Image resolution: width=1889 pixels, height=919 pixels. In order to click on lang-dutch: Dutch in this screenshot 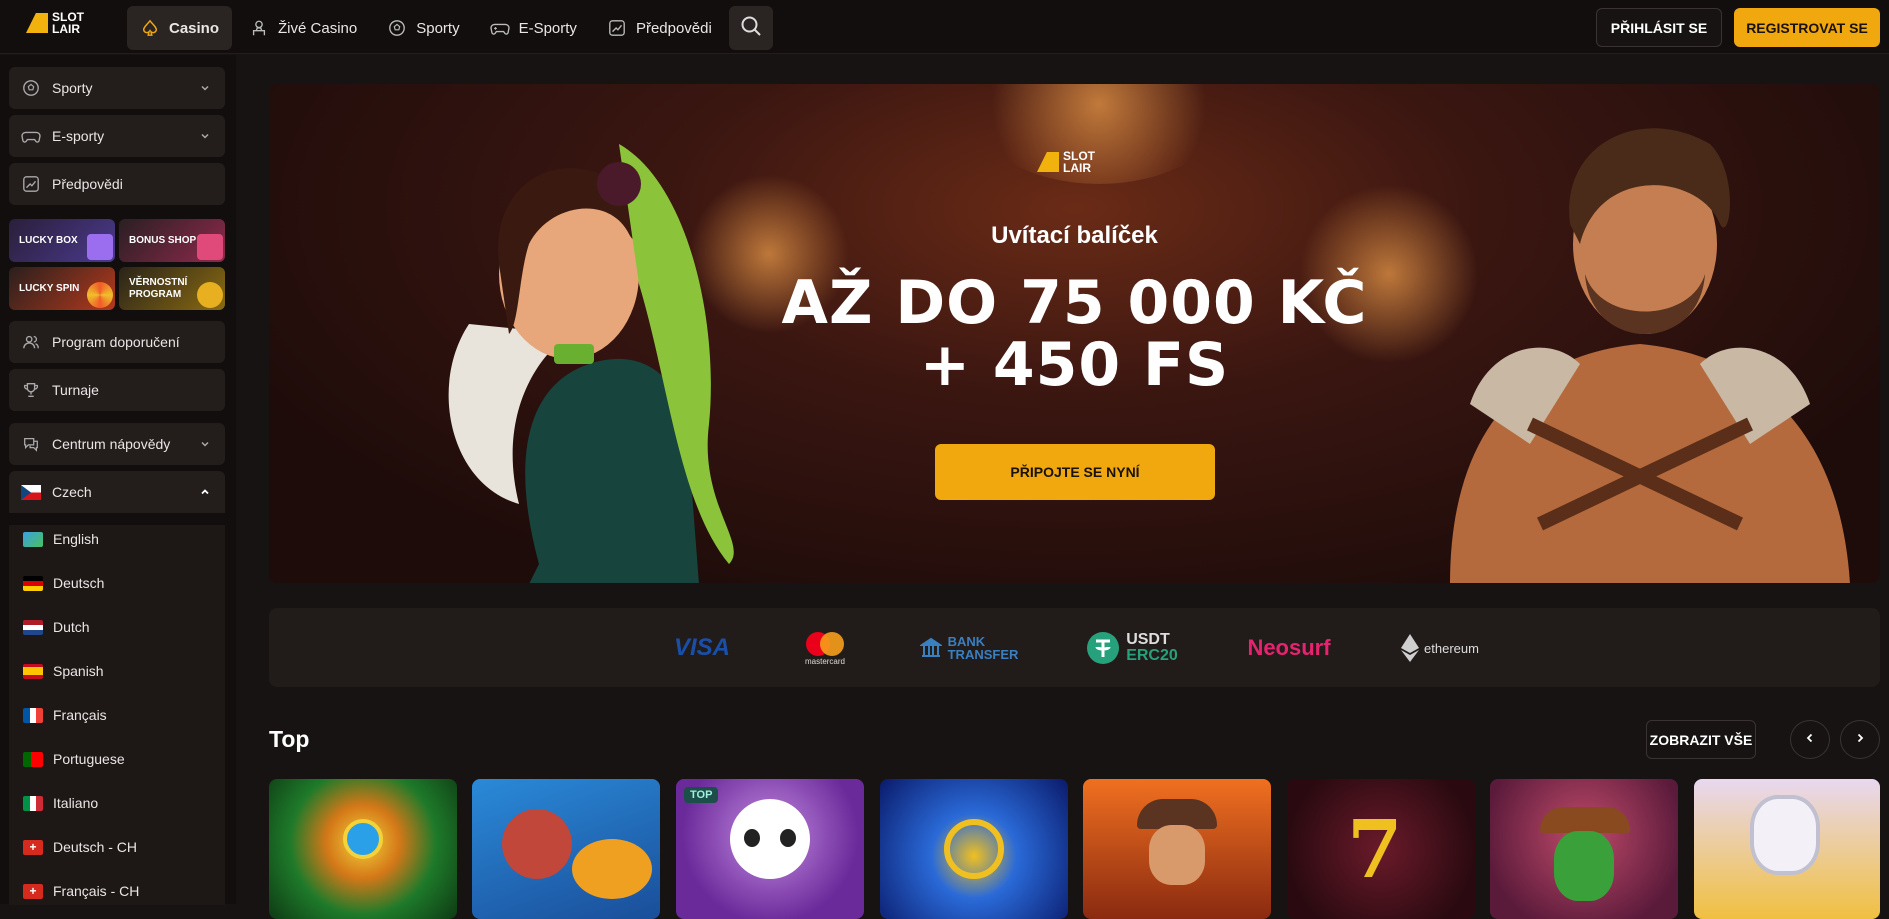, I will do `click(56, 627)`.